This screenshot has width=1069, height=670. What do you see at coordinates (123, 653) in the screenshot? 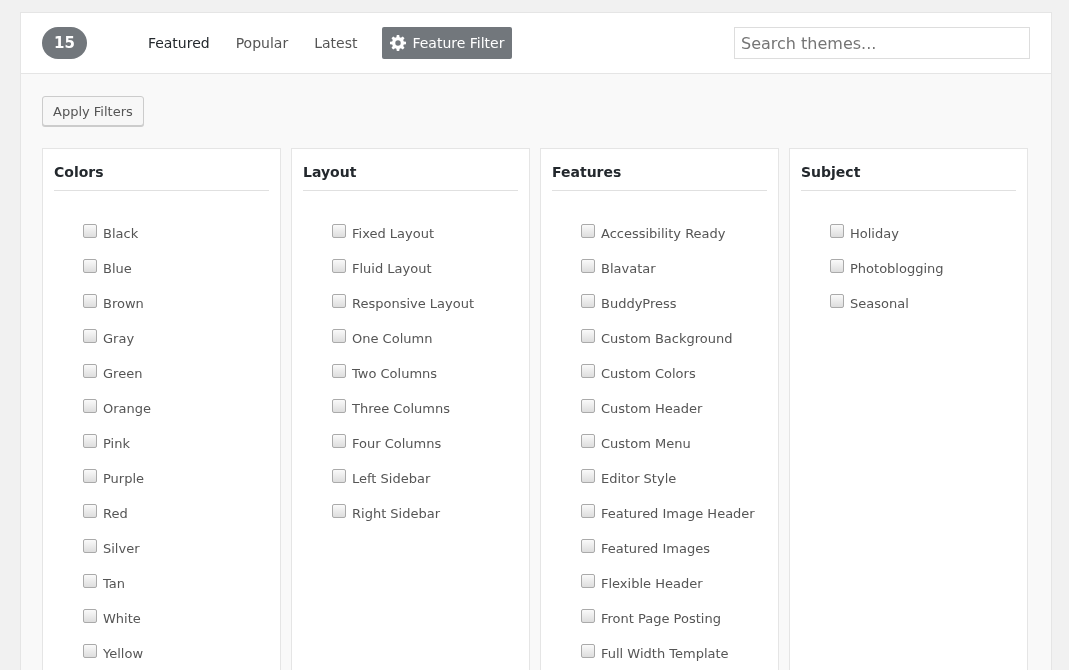
I see `option-label: Yellow` at bounding box center [123, 653].